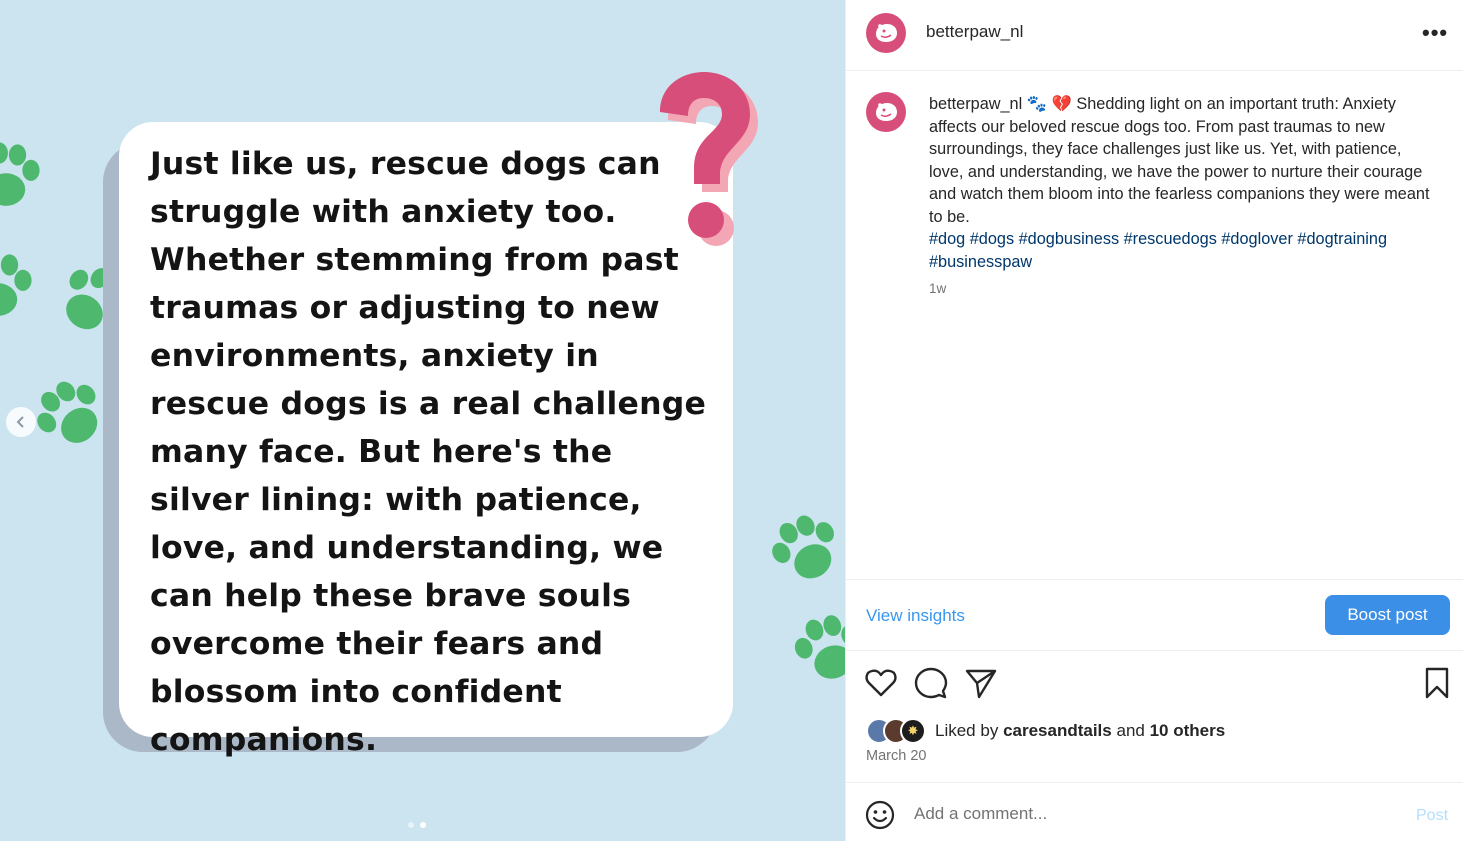  I want to click on avatar, so click(886, 33).